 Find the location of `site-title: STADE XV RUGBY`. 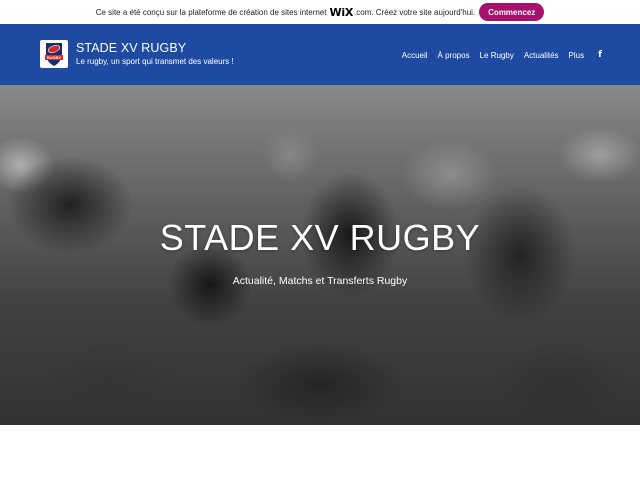

site-title: STADE XV RUGBY is located at coordinates (131, 48).